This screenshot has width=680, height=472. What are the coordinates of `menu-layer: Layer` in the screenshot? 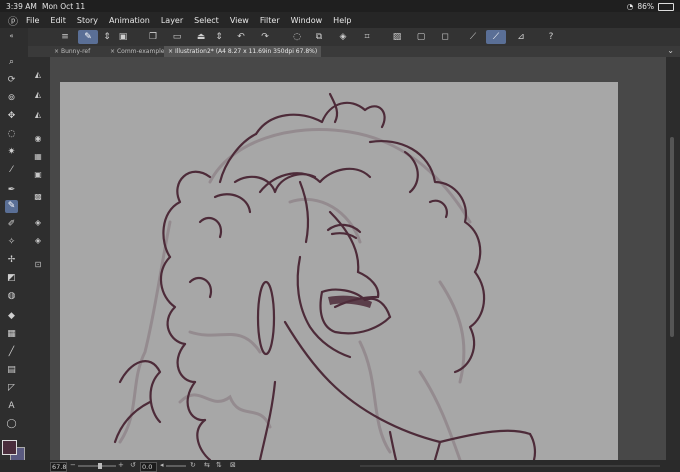 It's located at (172, 20).